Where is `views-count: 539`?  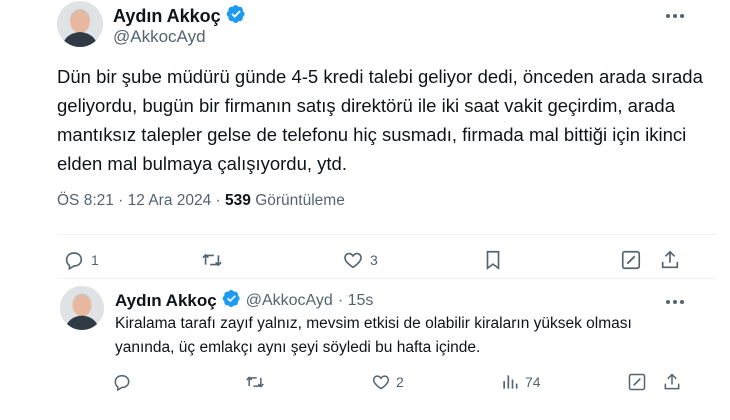 views-count: 539 is located at coordinates (238, 200).